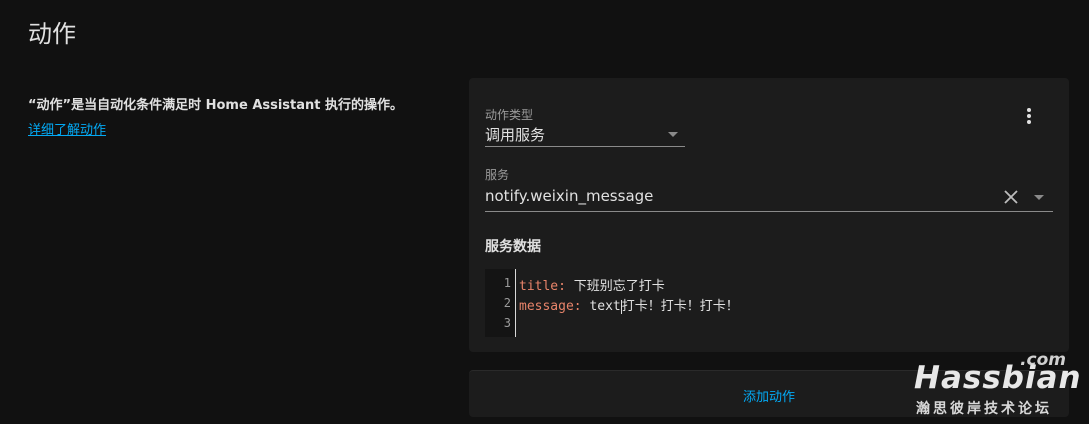 This screenshot has width=1089, height=424. Describe the element at coordinates (1029, 119) in the screenshot. I see `more-vertical-icon` at that location.